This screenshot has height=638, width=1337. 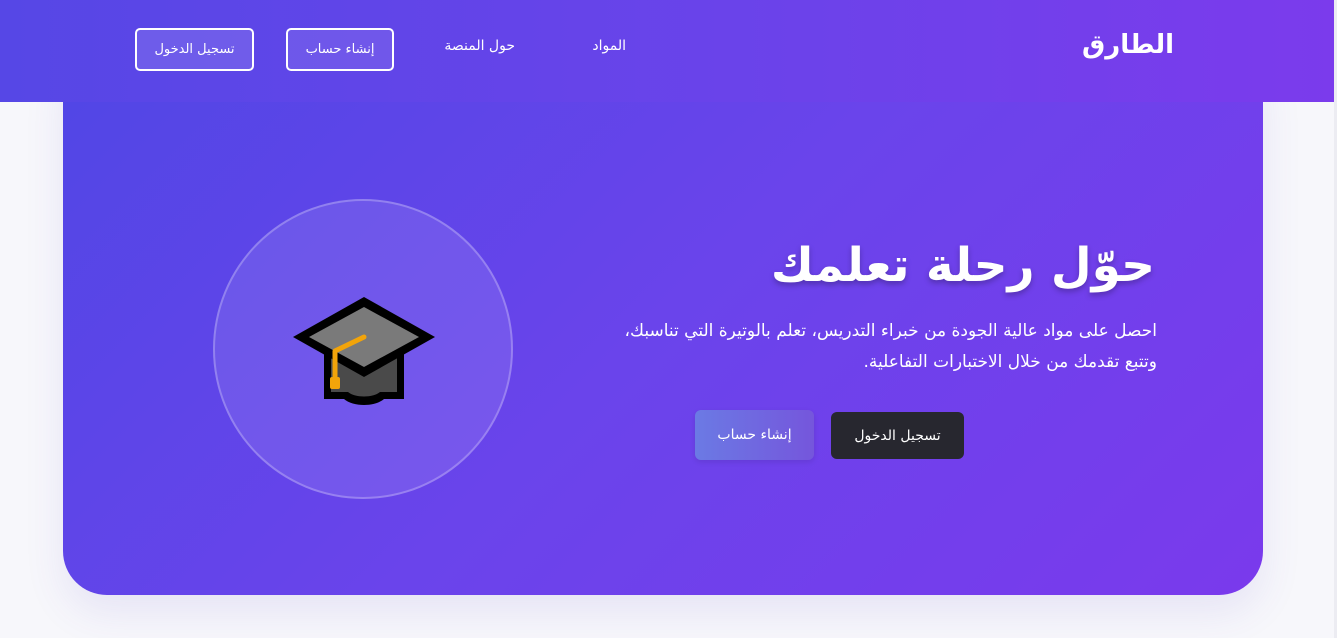 What do you see at coordinates (340, 49) in the screenshot?
I see `nav-signup-button: إنشاء حساب` at bounding box center [340, 49].